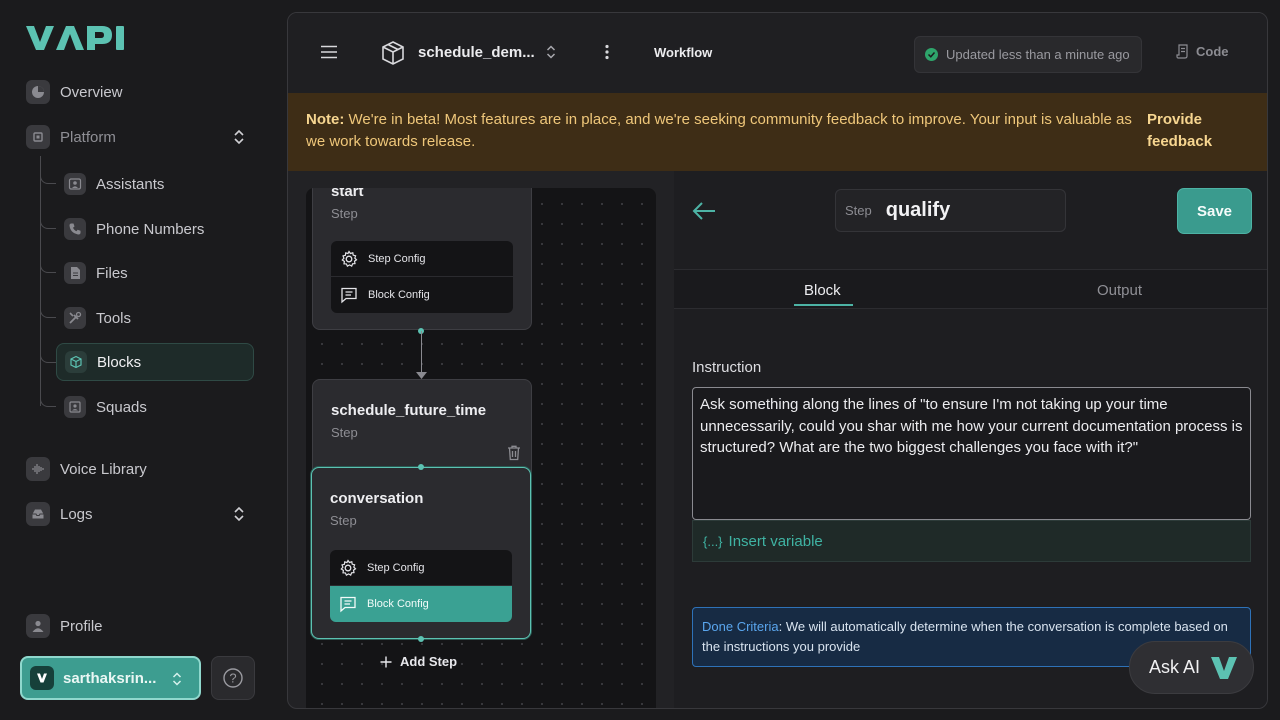  I want to click on step-node-start: start Step Step Config Block Config, so click(422, 259).